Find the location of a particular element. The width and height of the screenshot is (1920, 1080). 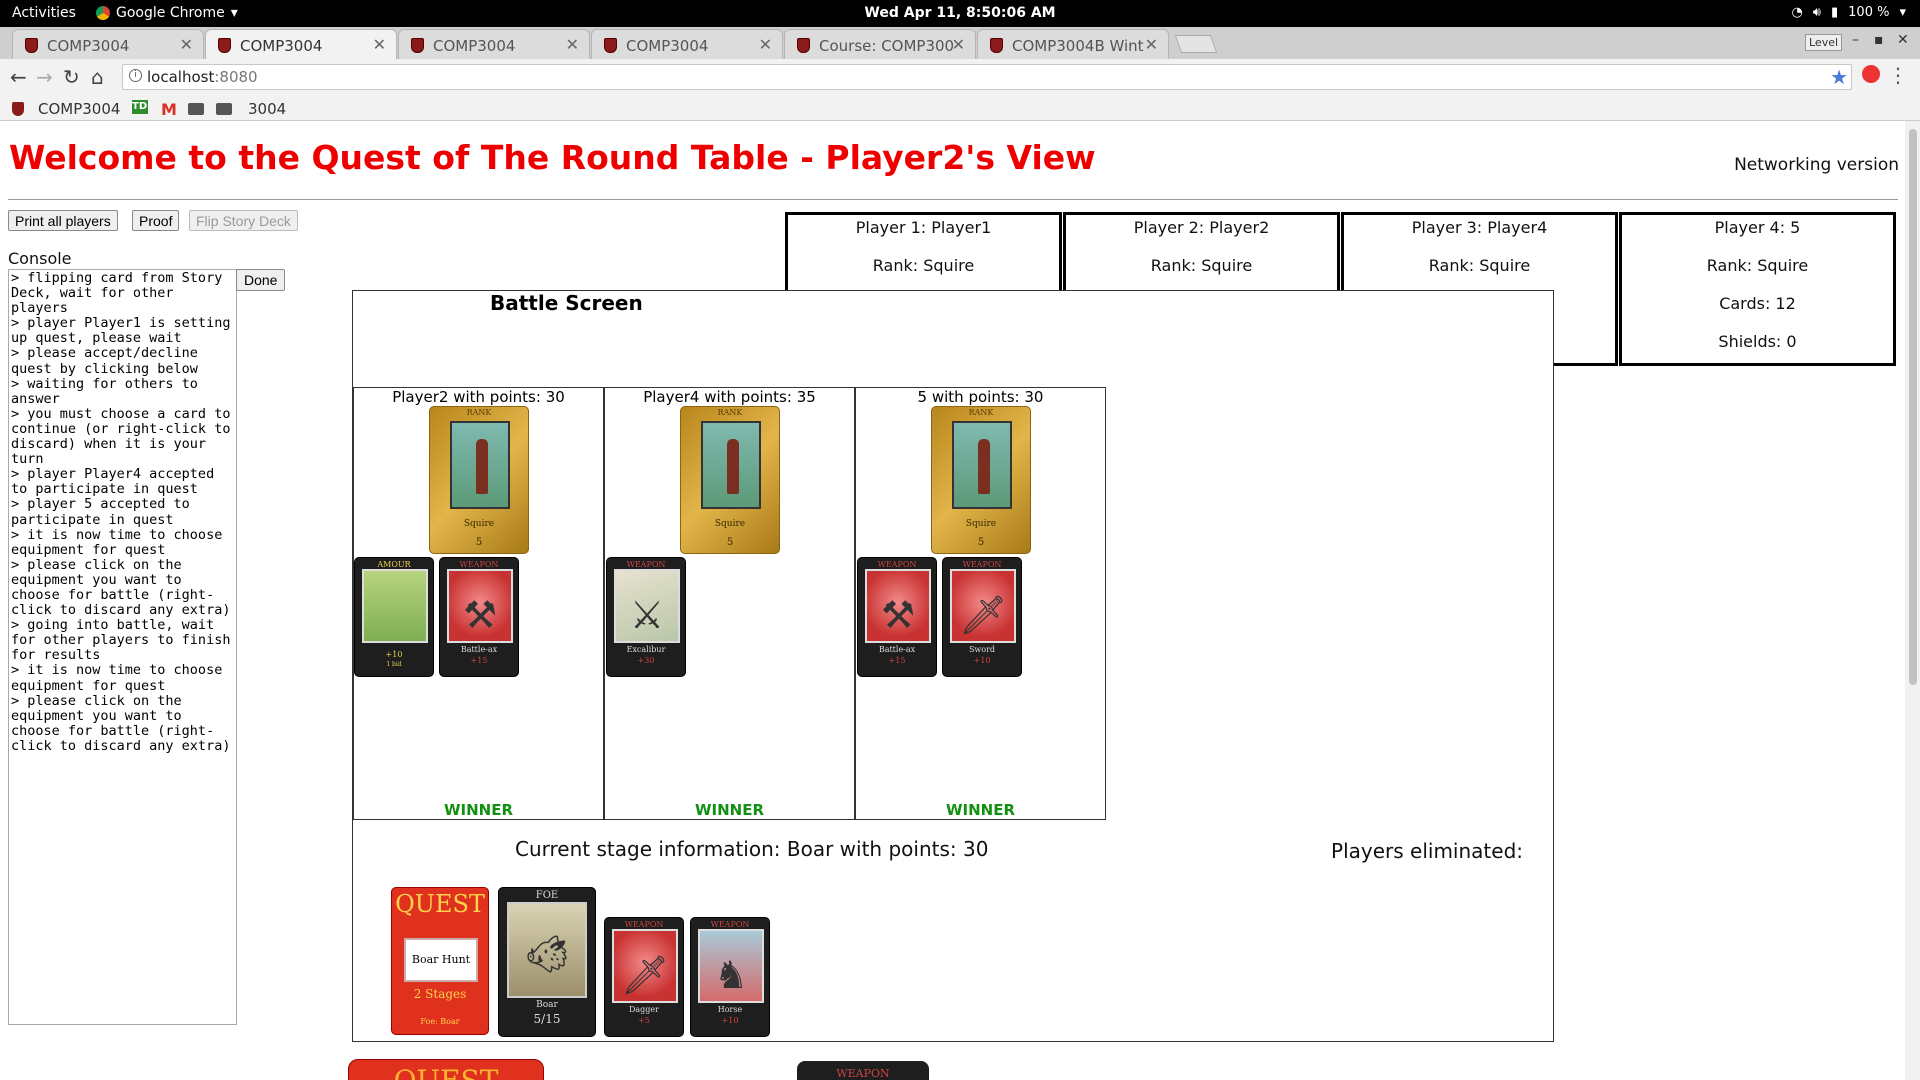

proof-button: Proof is located at coordinates (156, 220).